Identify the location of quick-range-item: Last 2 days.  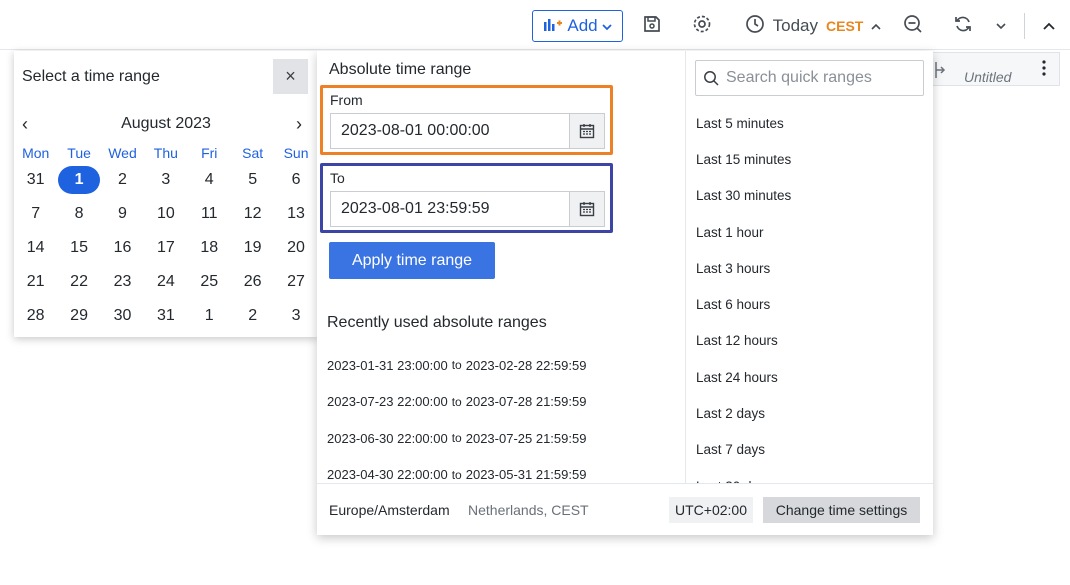
(808, 413).